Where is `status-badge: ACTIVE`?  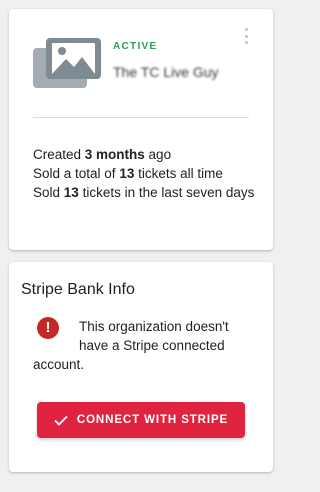 status-badge: ACTIVE is located at coordinates (135, 46).